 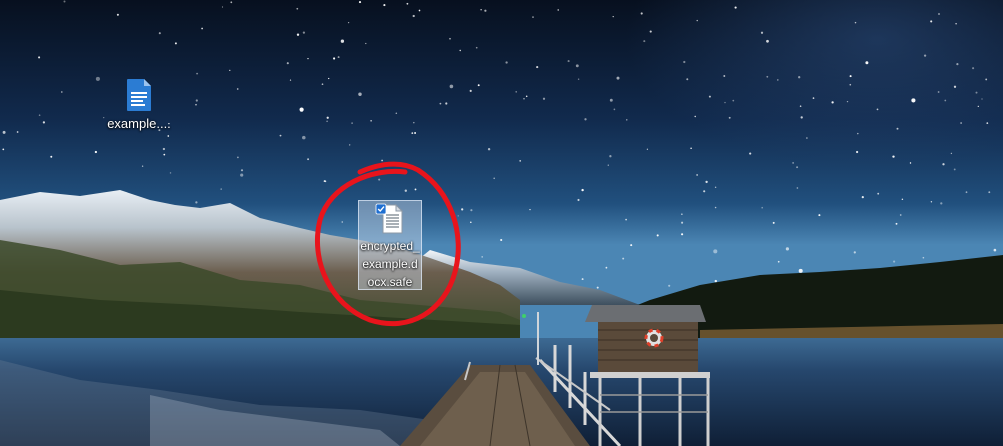 What do you see at coordinates (381, 209) in the screenshot?
I see `selection-checkbox-icon` at bounding box center [381, 209].